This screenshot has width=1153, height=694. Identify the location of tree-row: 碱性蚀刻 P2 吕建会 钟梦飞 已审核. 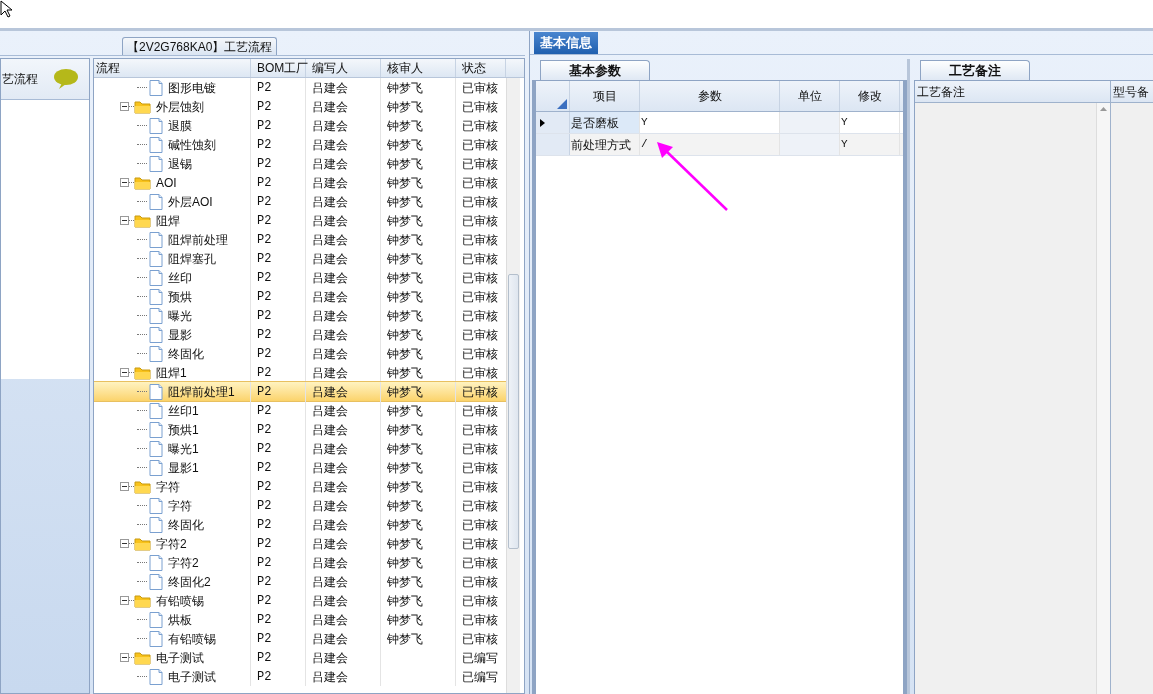
(300, 144).